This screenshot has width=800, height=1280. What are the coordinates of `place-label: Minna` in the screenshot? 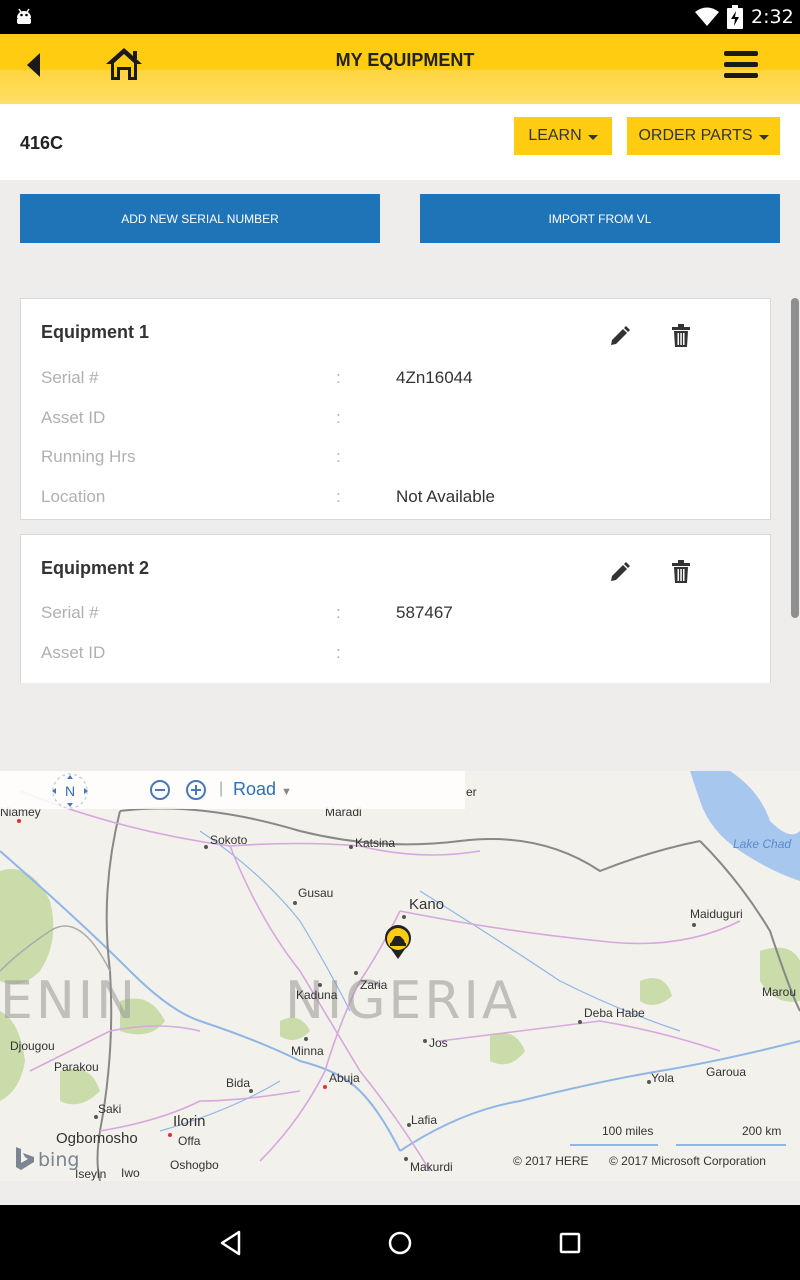 It's located at (307, 1051).